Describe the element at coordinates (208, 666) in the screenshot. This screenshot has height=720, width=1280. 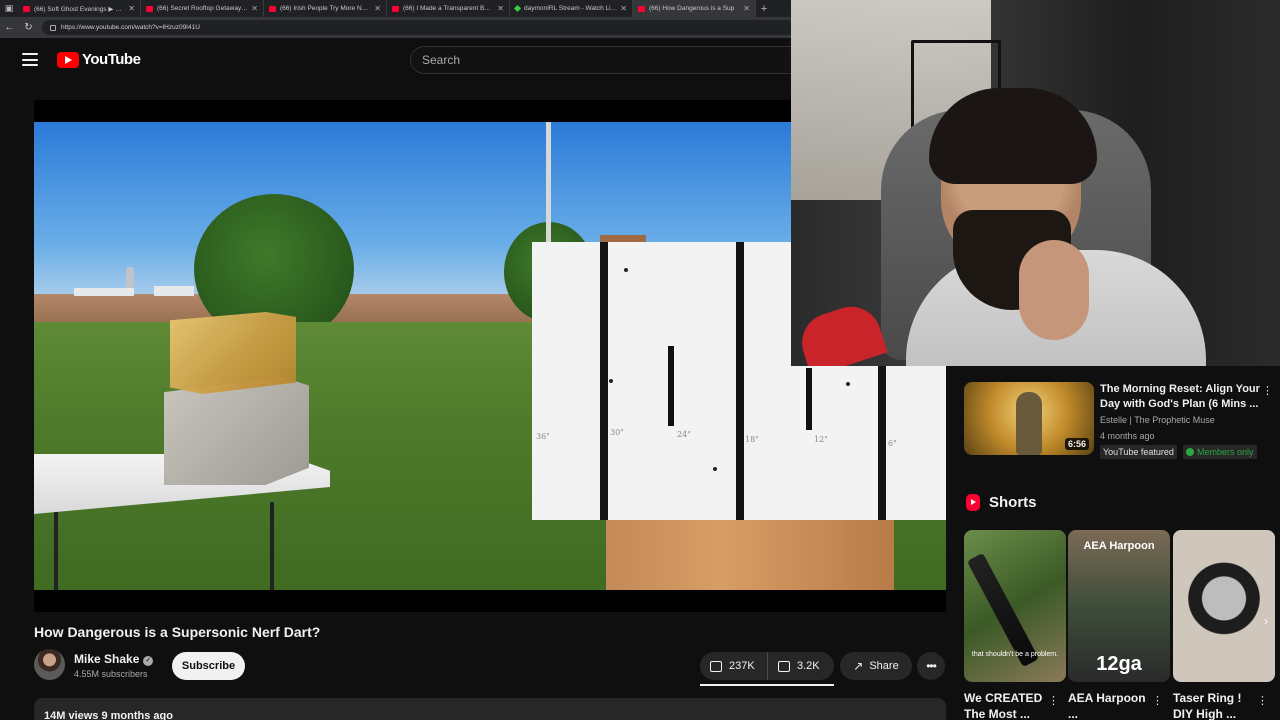
I see `subscribe-button: Subscribe` at that location.